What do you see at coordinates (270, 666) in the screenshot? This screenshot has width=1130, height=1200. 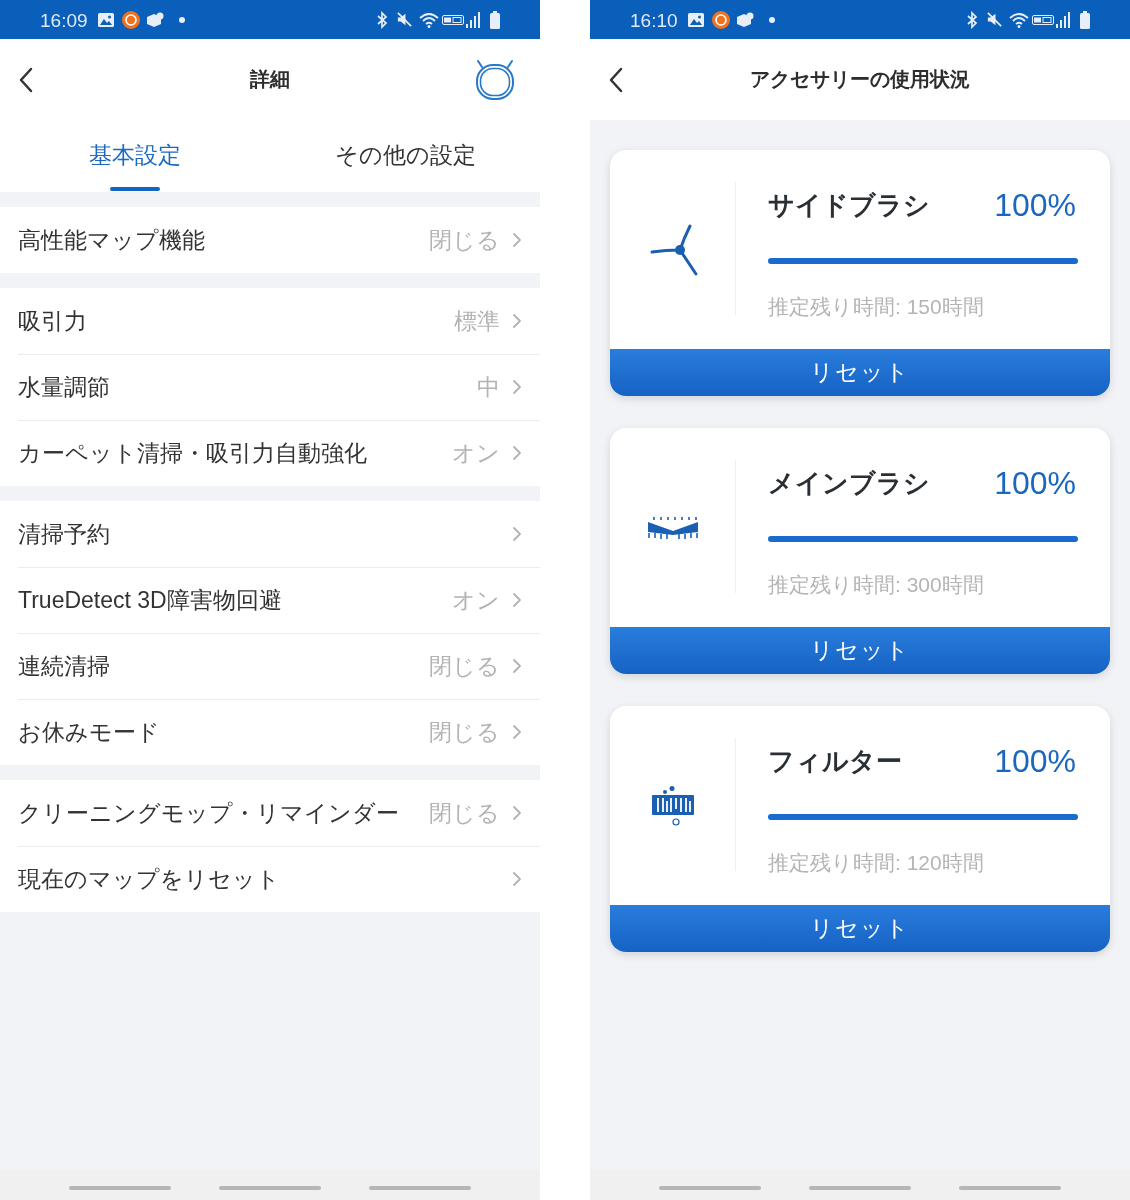 I see `settings-row: 連続清掃 閉じる` at bounding box center [270, 666].